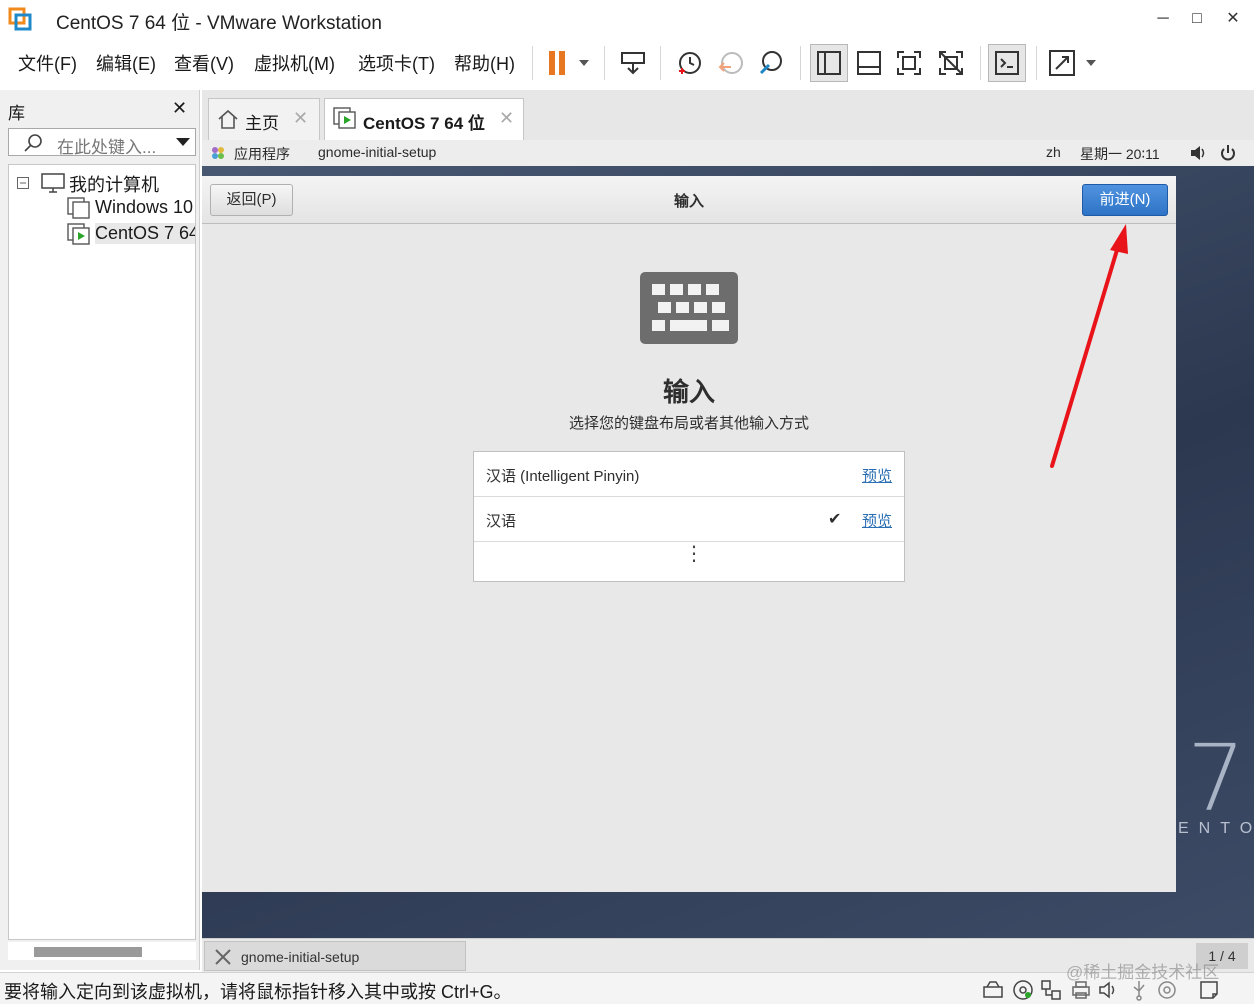 The width and height of the screenshot is (1254, 1004). What do you see at coordinates (88, 952) in the screenshot?
I see `scrollbar-thumb` at bounding box center [88, 952].